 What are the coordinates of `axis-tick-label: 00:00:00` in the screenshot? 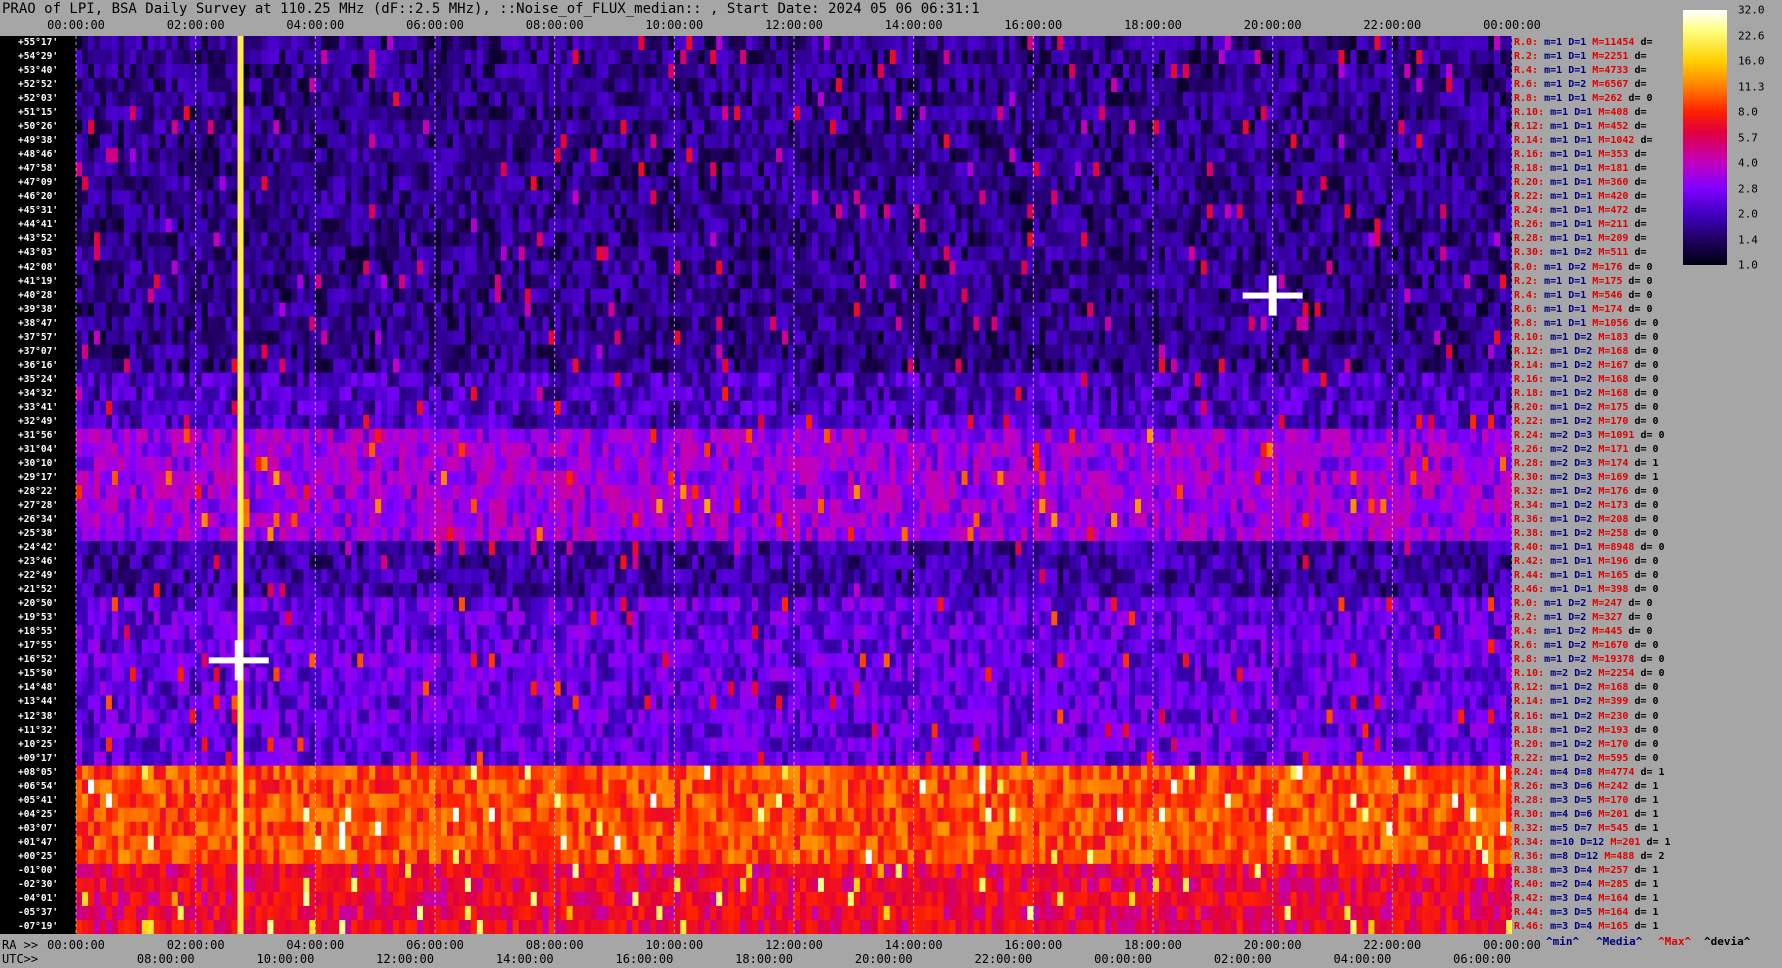 It's located at (1512, 25).